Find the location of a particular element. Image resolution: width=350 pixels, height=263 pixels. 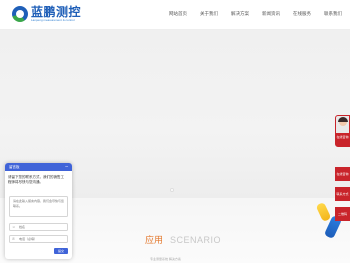

float-qrcode-button: 二维码 is located at coordinates (342, 214).